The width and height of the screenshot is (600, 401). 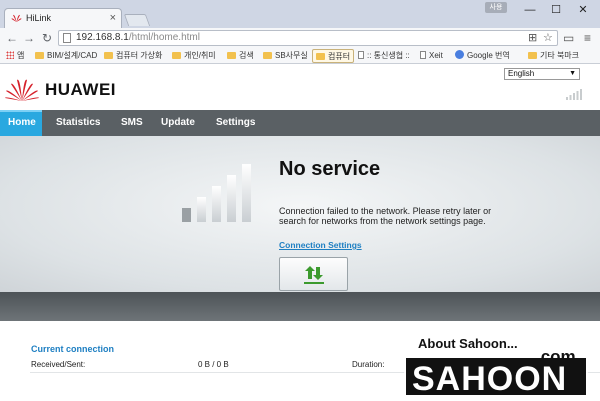 What do you see at coordinates (548, 38) in the screenshot?
I see `bookmark-star-icon: ☆` at bounding box center [548, 38].